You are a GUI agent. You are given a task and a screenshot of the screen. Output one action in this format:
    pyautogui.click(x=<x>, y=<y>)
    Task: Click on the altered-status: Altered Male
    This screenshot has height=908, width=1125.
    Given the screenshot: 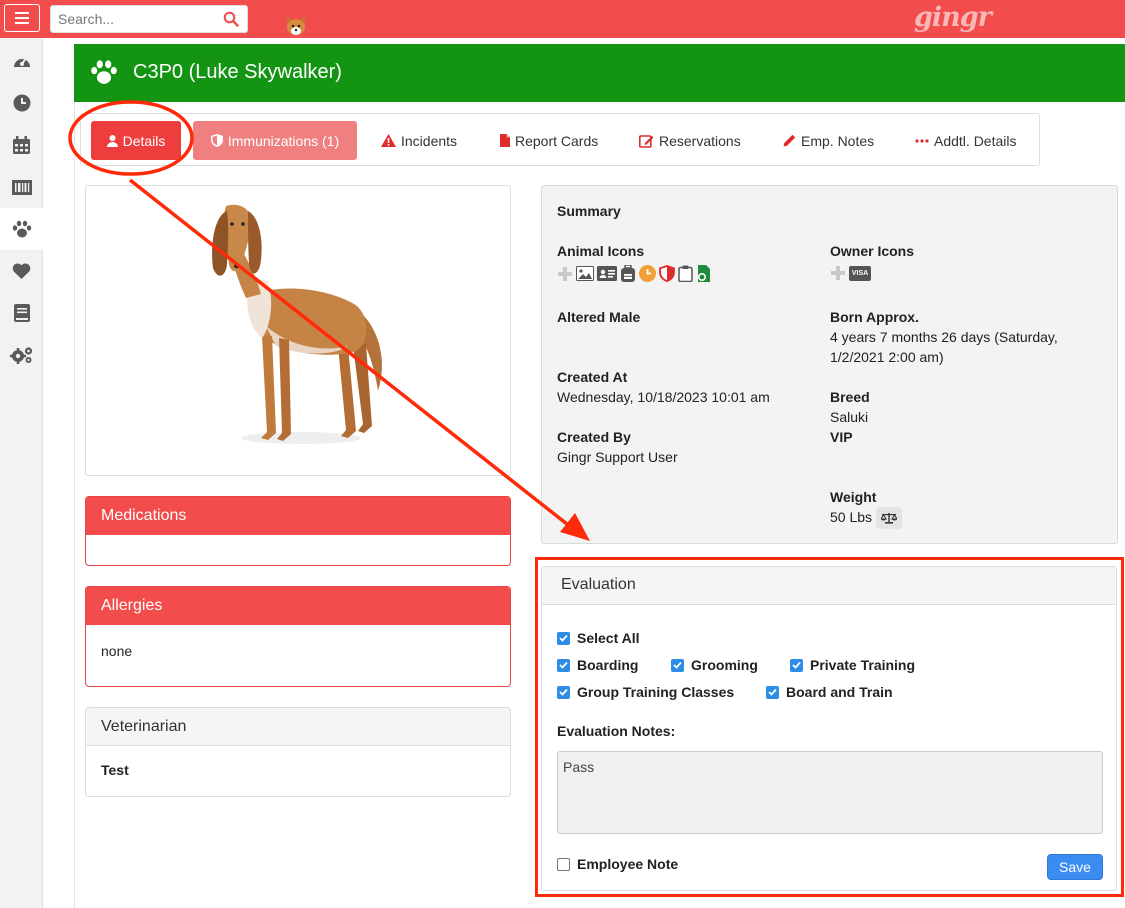 What is the action you would take?
    pyautogui.click(x=599, y=317)
    